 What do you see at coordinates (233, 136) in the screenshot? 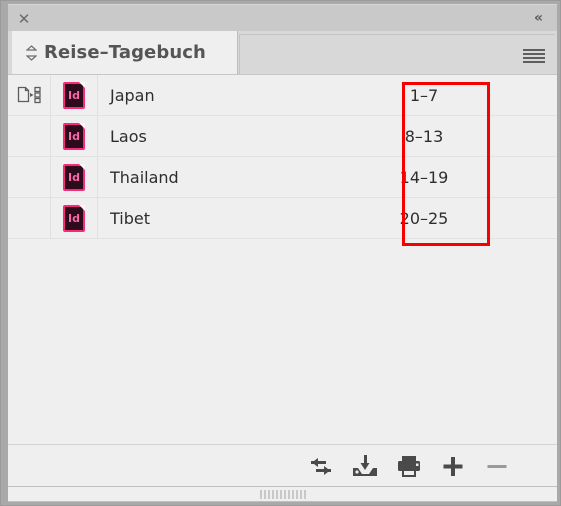
I see `document-name: Laos` at bounding box center [233, 136].